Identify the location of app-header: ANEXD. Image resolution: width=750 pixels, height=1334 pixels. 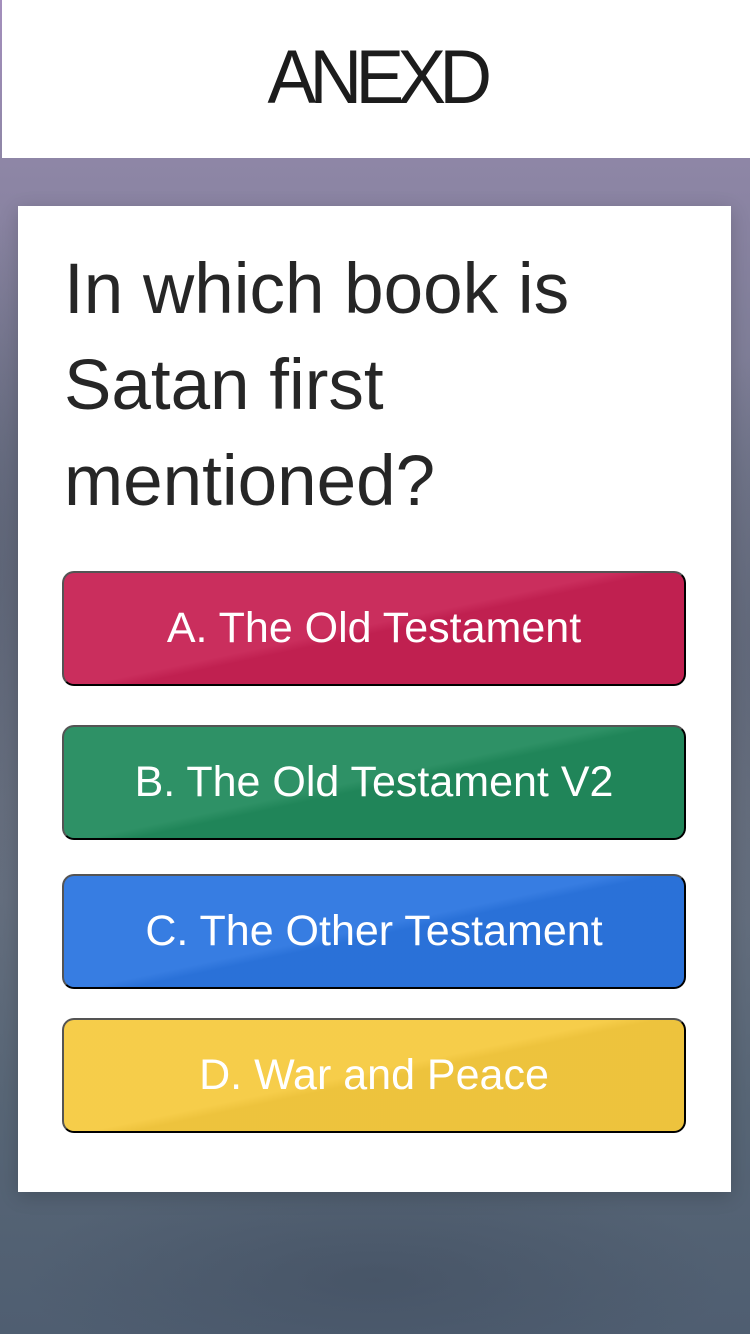
(376, 79).